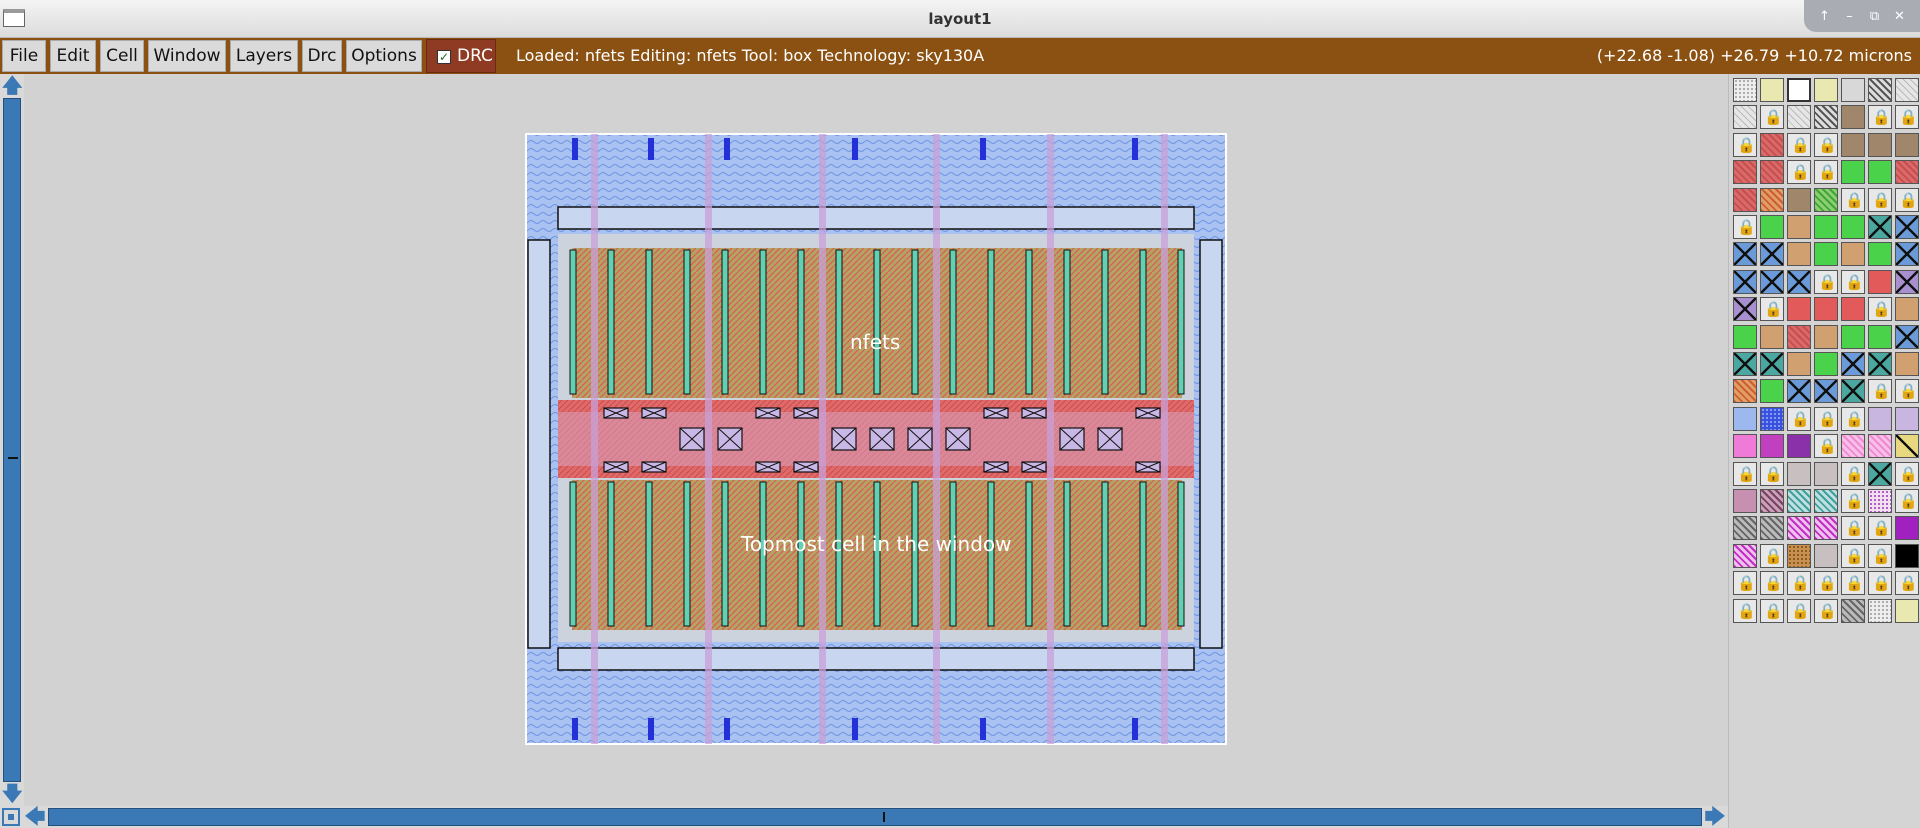 The width and height of the screenshot is (1920, 828). What do you see at coordinates (1745, 446) in the screenshot?
I see `layer-swatch-pink` at bounding box center [1745, 446].